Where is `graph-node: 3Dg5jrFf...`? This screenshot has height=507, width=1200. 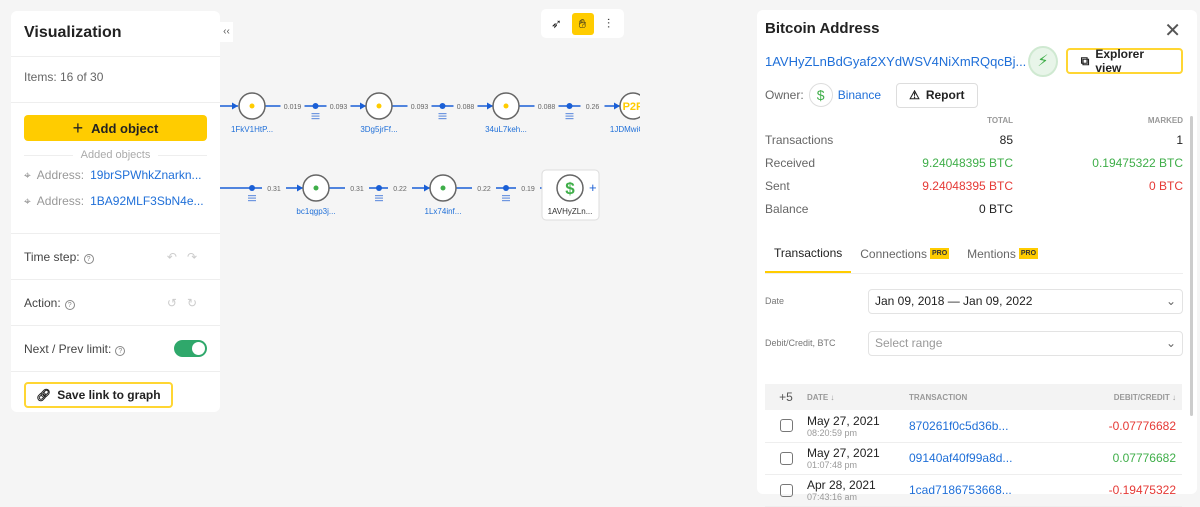 graph-node: 3Dg5jrFf... is located at coordinates (379, 113).